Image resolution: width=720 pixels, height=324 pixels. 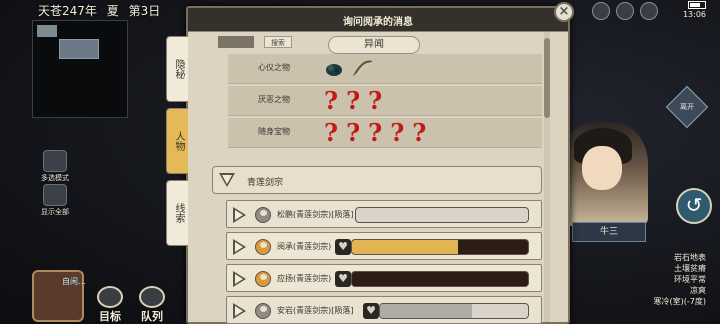 I want to click on member-name: 松鹏(青莲剑宗)[陨落], so click(x=315, y=214).